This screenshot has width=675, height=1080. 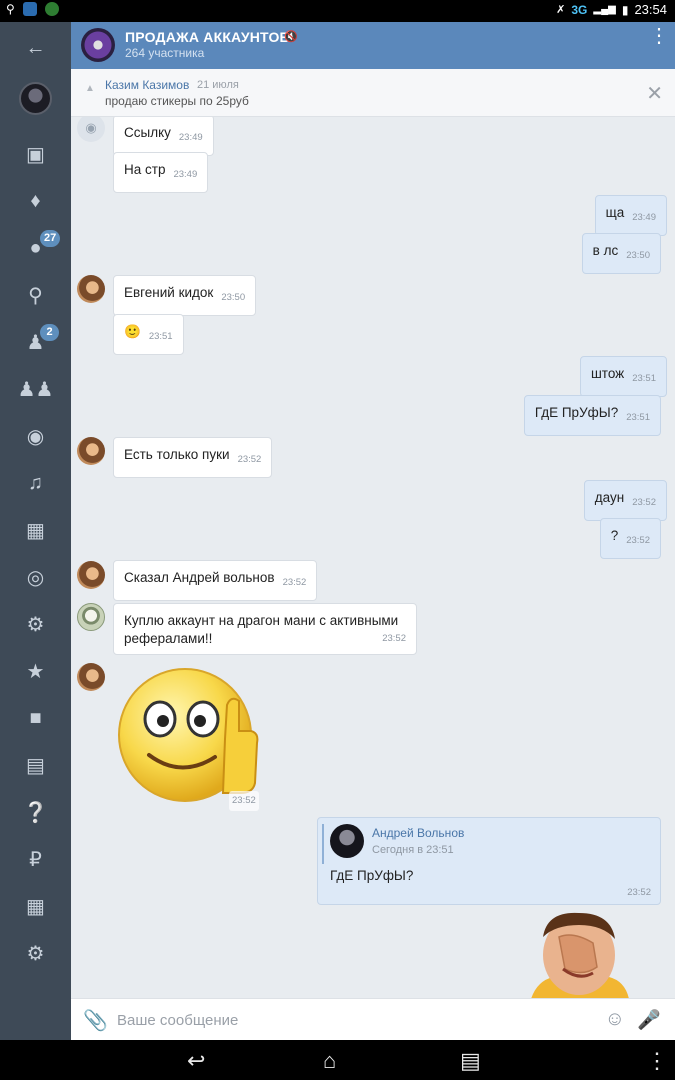 What do you see at coordinates (35, 859) in the screenshot?
I see `sidebar-item-money: ₽` at bounding box center [35, 859].